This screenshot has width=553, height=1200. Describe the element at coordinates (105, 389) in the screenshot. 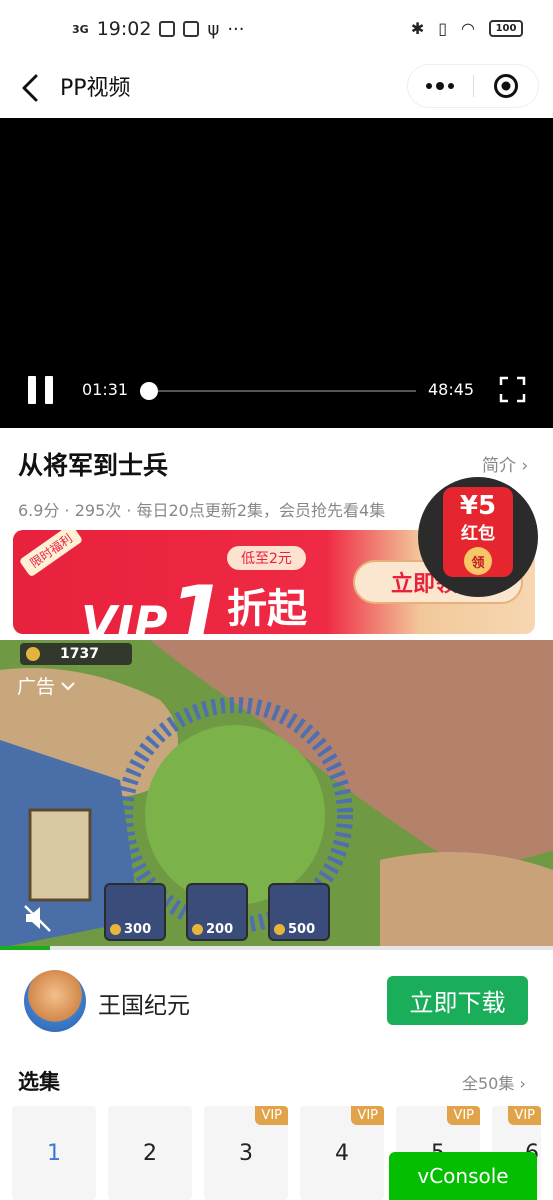

I see `current-time: 01:31` at that location.